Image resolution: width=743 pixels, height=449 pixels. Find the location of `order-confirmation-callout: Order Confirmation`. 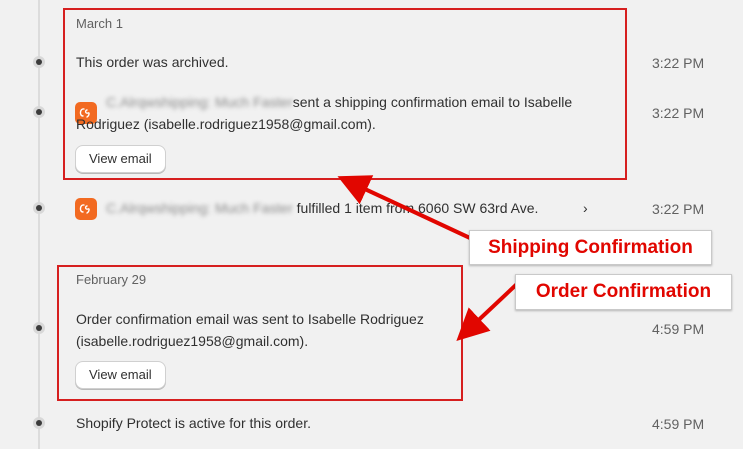

order-confirmation-callout: Order Confirmation is located at coordinates (623, 292).